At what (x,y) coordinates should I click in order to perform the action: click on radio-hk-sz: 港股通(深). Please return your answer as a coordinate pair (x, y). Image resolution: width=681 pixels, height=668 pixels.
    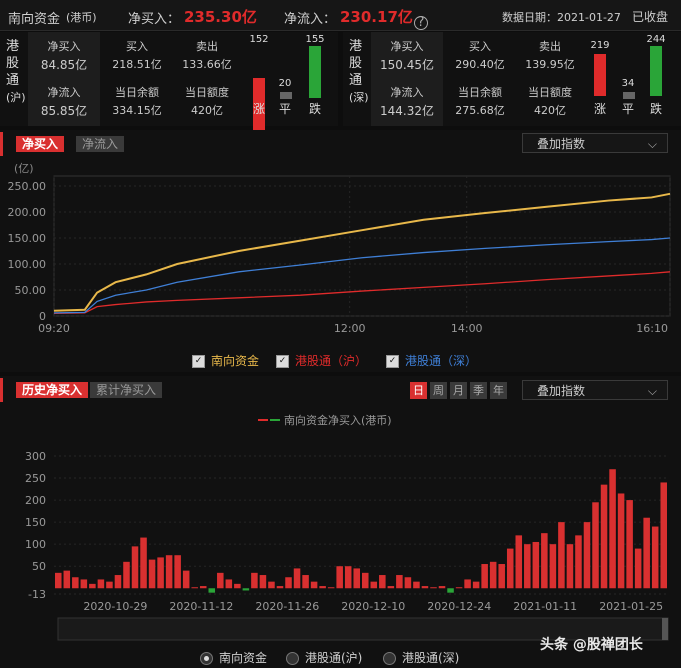
    Looking at the image, I should click on (421, 657).